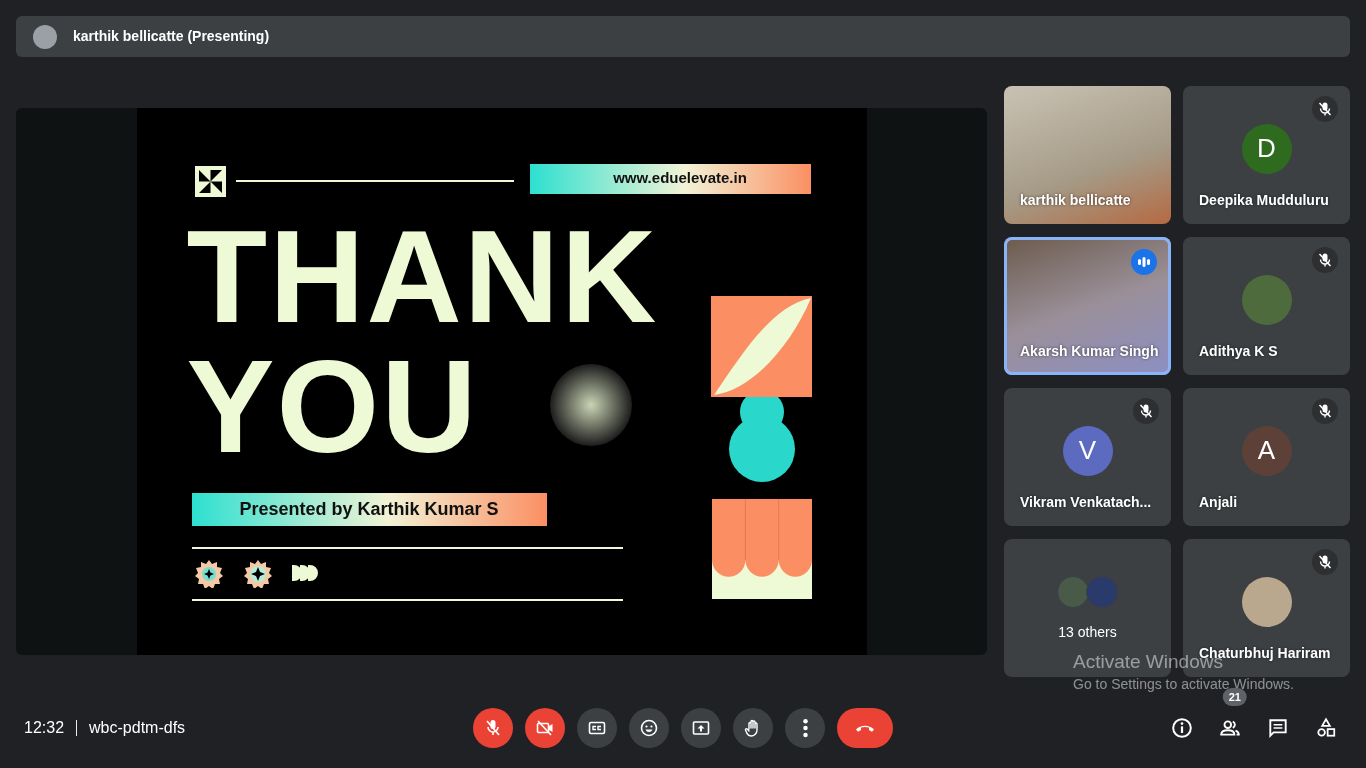 This screenshot has width=1366, height=768. Describe the element at coordinates (597, 728) in the screenshot. I see `captions-button` at that location.